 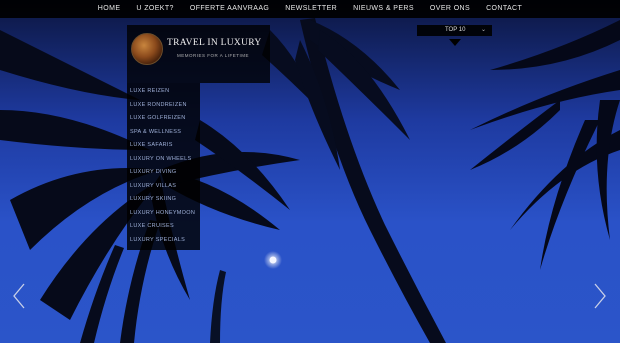 What do you see at coordinates (163, 200) in the screenshot?
I see `menu-item-luxury-skiing: LUXURY SKIING` at bounding box center [163, 200].